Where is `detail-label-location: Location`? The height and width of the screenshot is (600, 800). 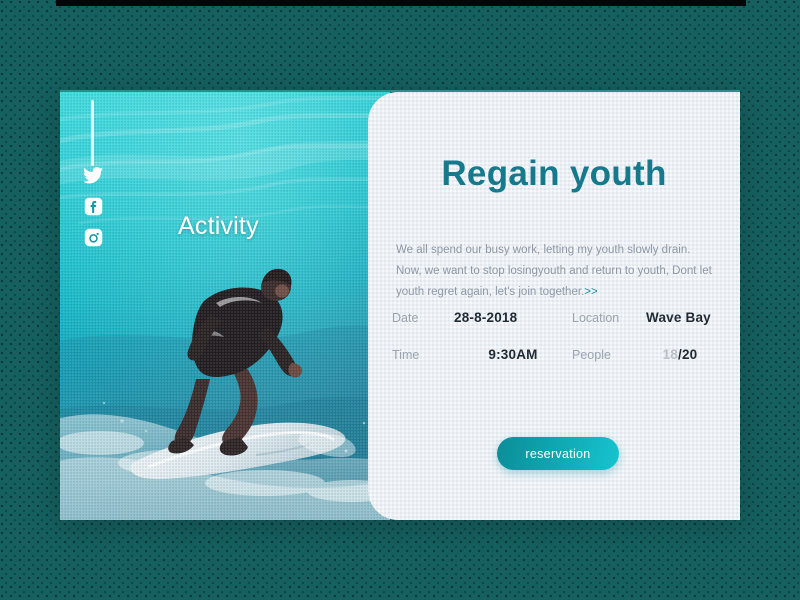
detail-label-location: Location is located at coordinates (596, 318).